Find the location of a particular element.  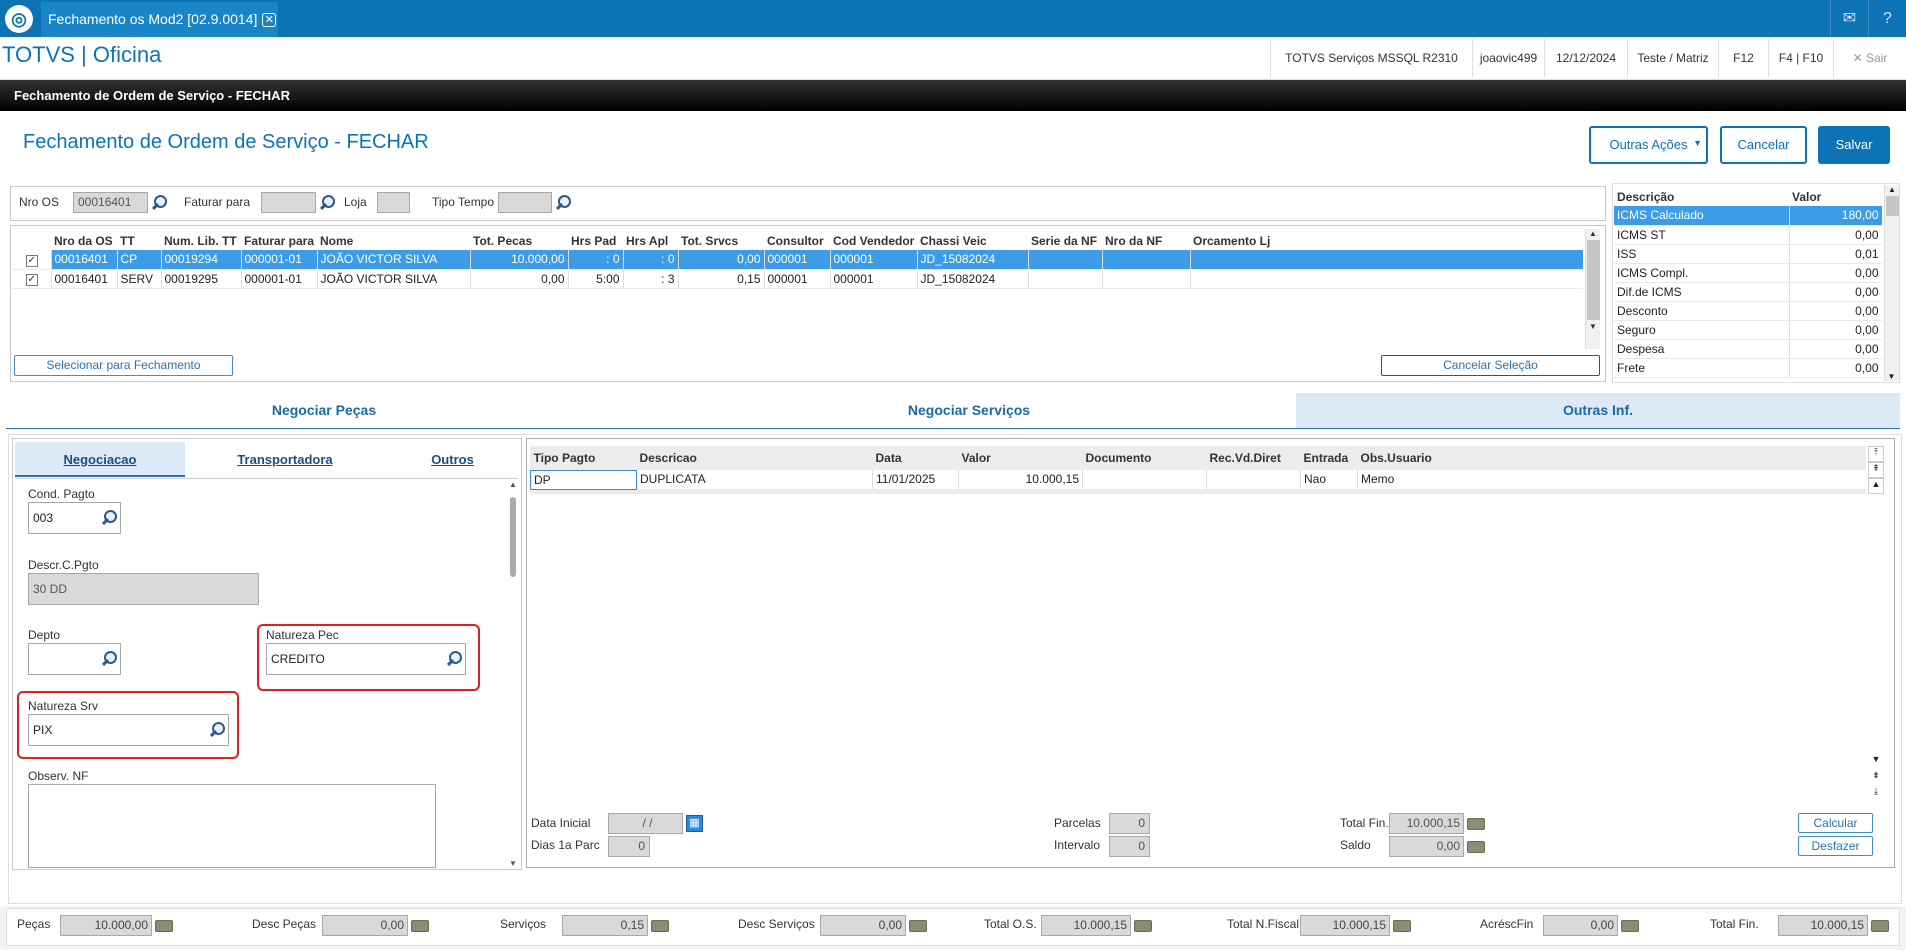

table-row: Seguro 0,00 is located at coordinates (1748, 330).